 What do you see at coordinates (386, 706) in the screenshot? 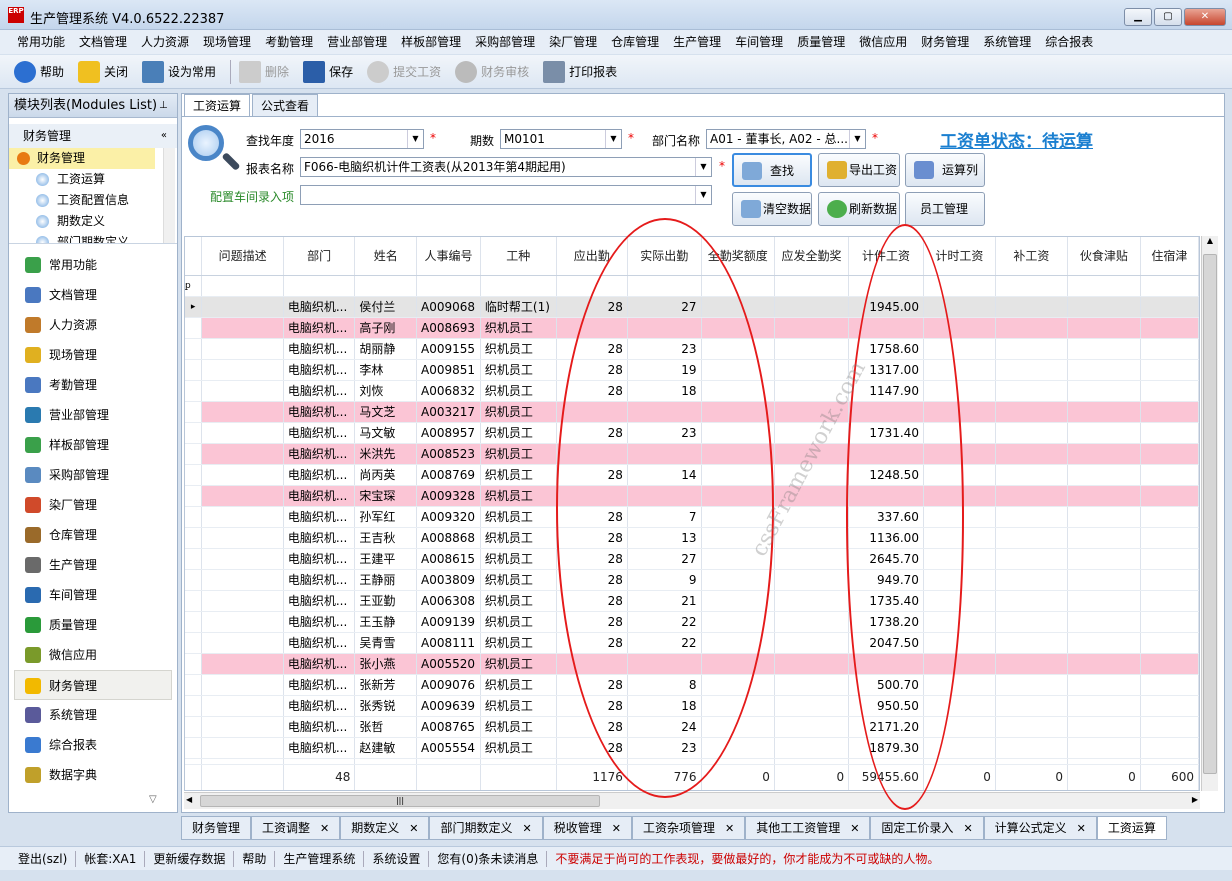
I see `cell-name: 张秀锐` at bounding box center [386, 706].